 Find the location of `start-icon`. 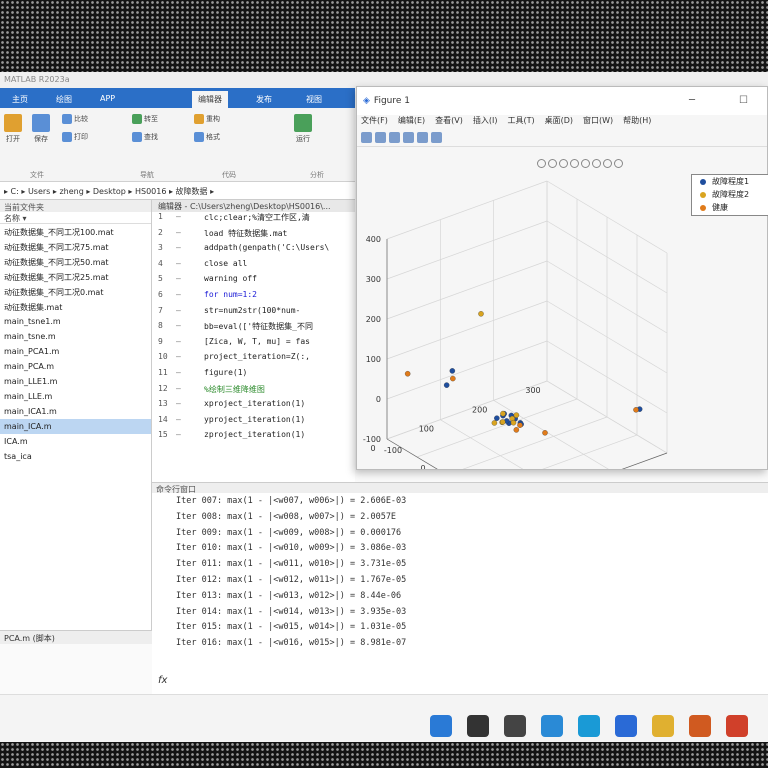

start-icon is located at coordinates (441, 726).